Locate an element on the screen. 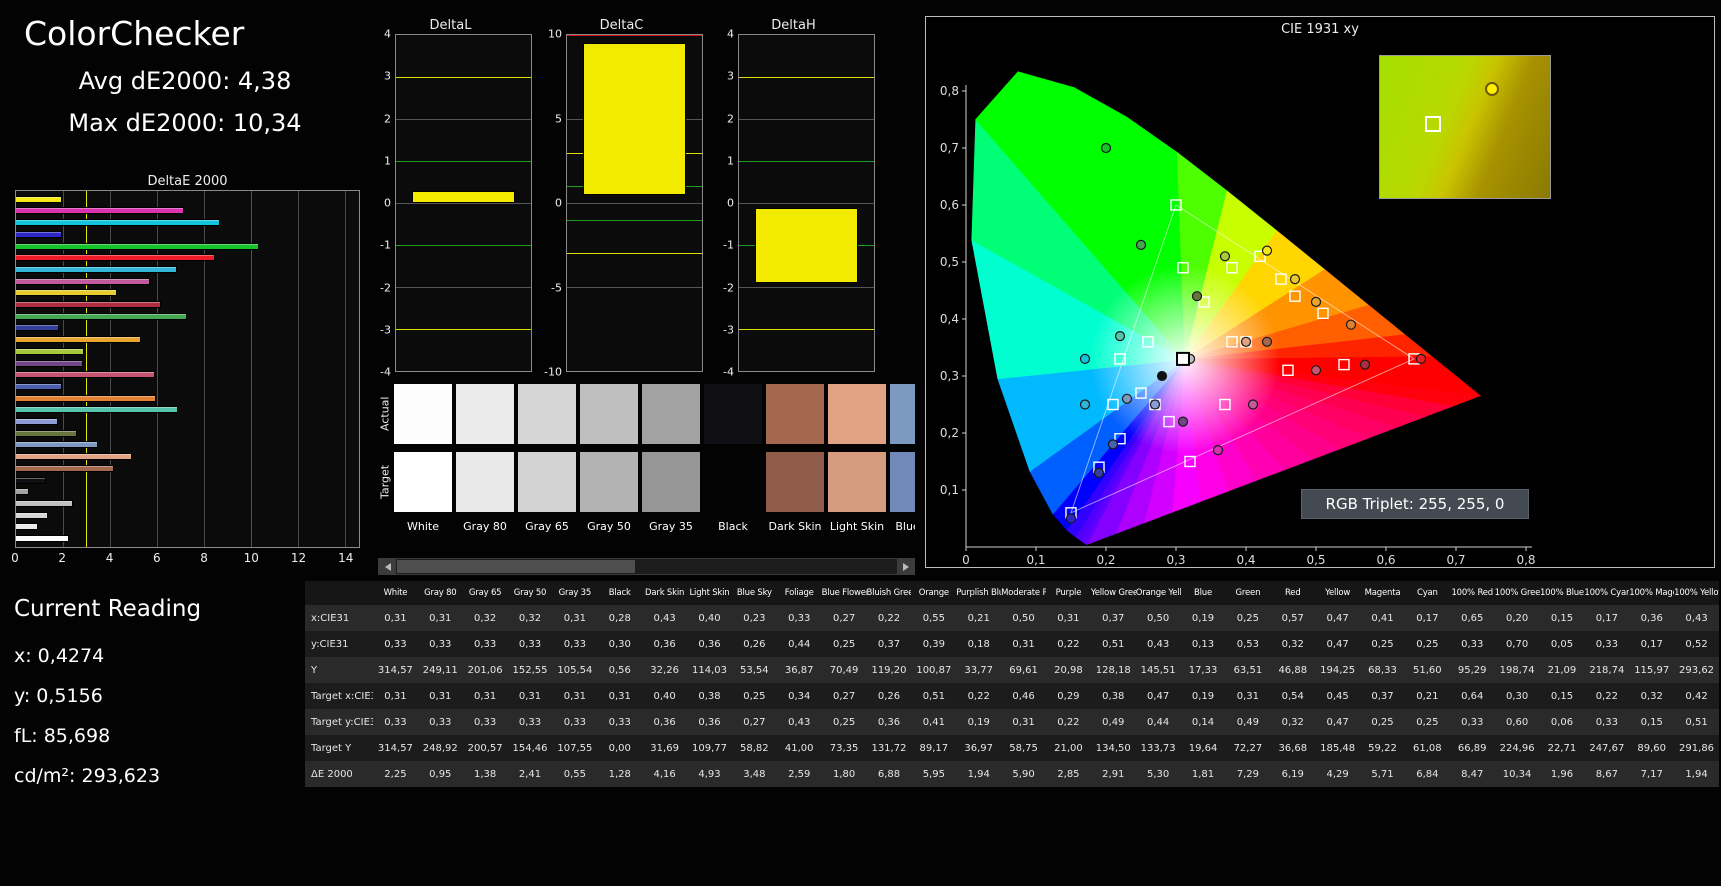 The height and width of the screenshot is (886, 1721). table-cell: 0,00 is located at coordinates (619, 748).